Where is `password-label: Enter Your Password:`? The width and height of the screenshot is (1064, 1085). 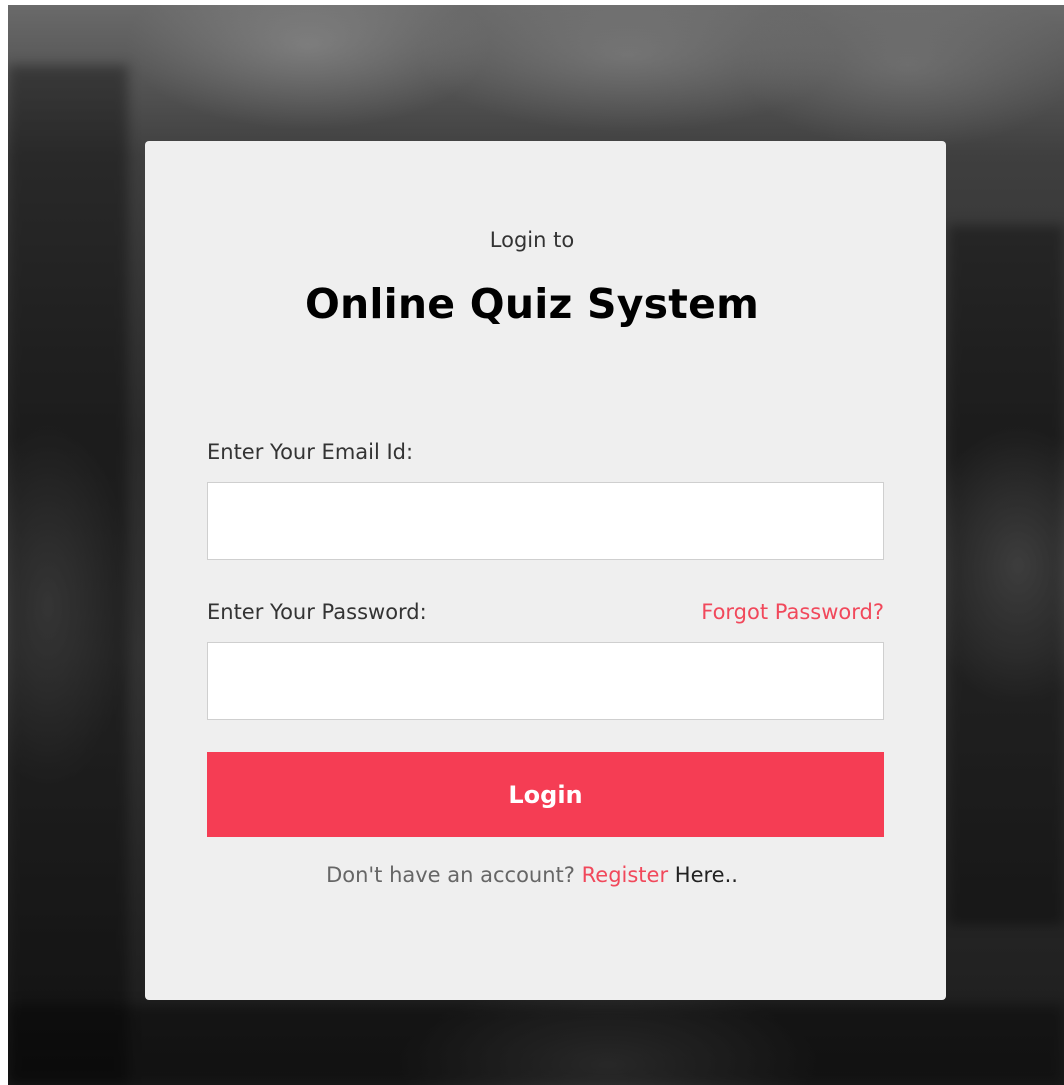
password-label: Enter Your Password: is located at coordinates (317, 612).